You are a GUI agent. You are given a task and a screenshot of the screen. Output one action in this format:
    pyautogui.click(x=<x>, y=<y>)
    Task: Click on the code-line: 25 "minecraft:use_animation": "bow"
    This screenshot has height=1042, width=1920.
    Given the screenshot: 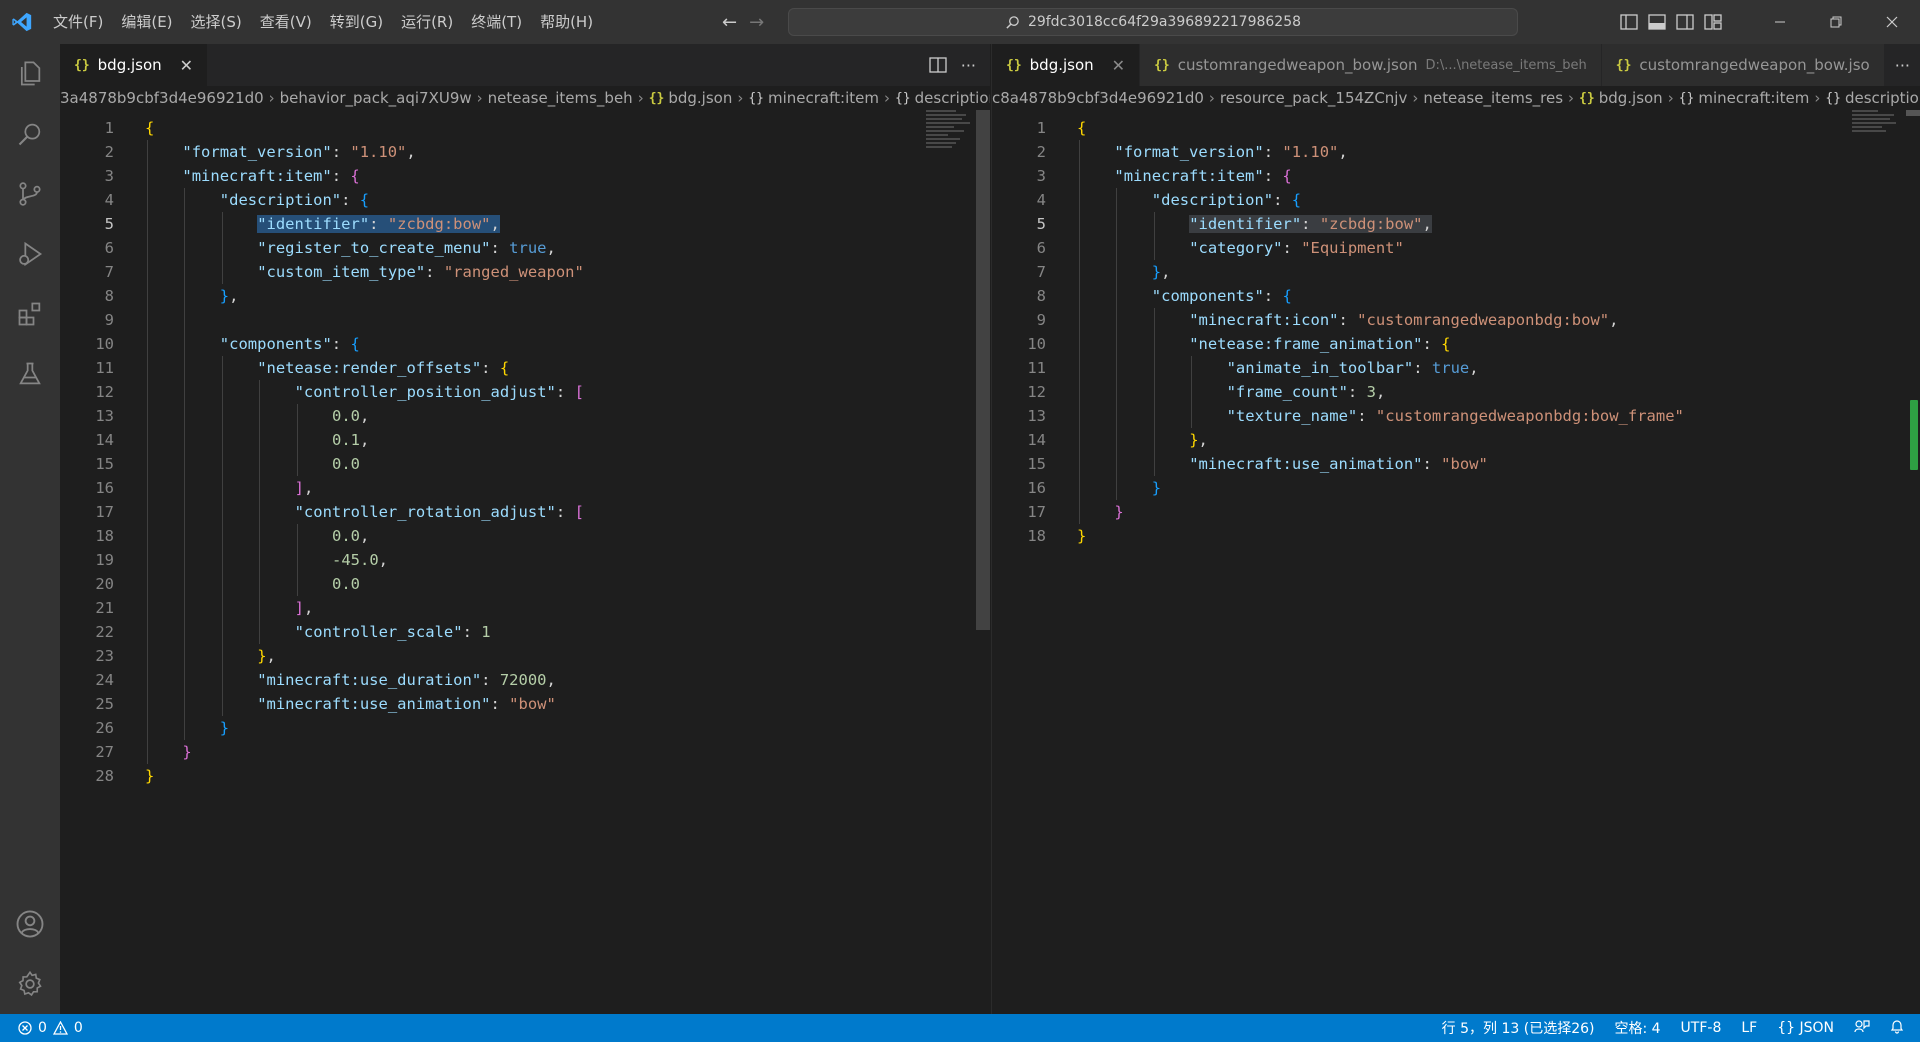 What is the action you would take?
    pyautogui.click(x=525, y=704)
    